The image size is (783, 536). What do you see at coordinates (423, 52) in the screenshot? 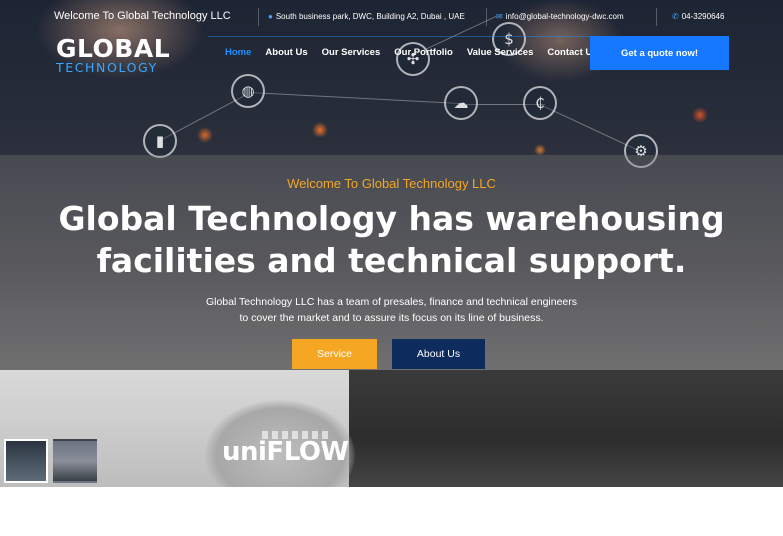
I see `nav-item-our-portfolio: Our Portfolio` at bounding box center [423, 52].